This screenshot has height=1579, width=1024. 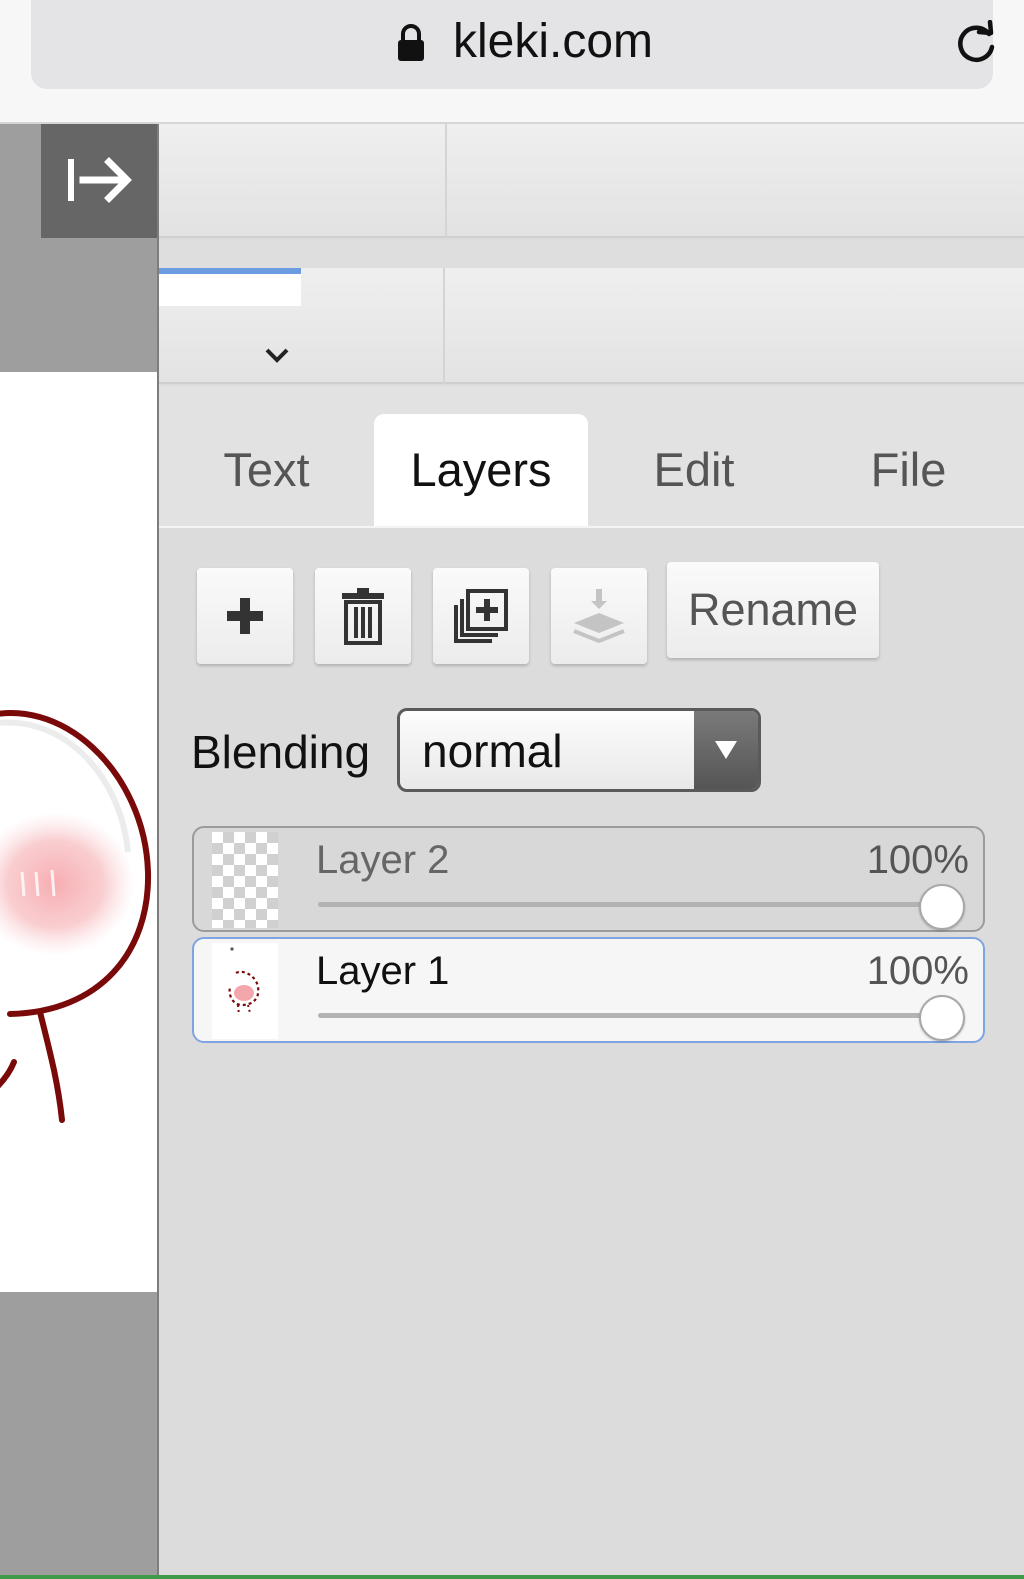 I want to click on merge-down-icon, so click(x=599, y=616).